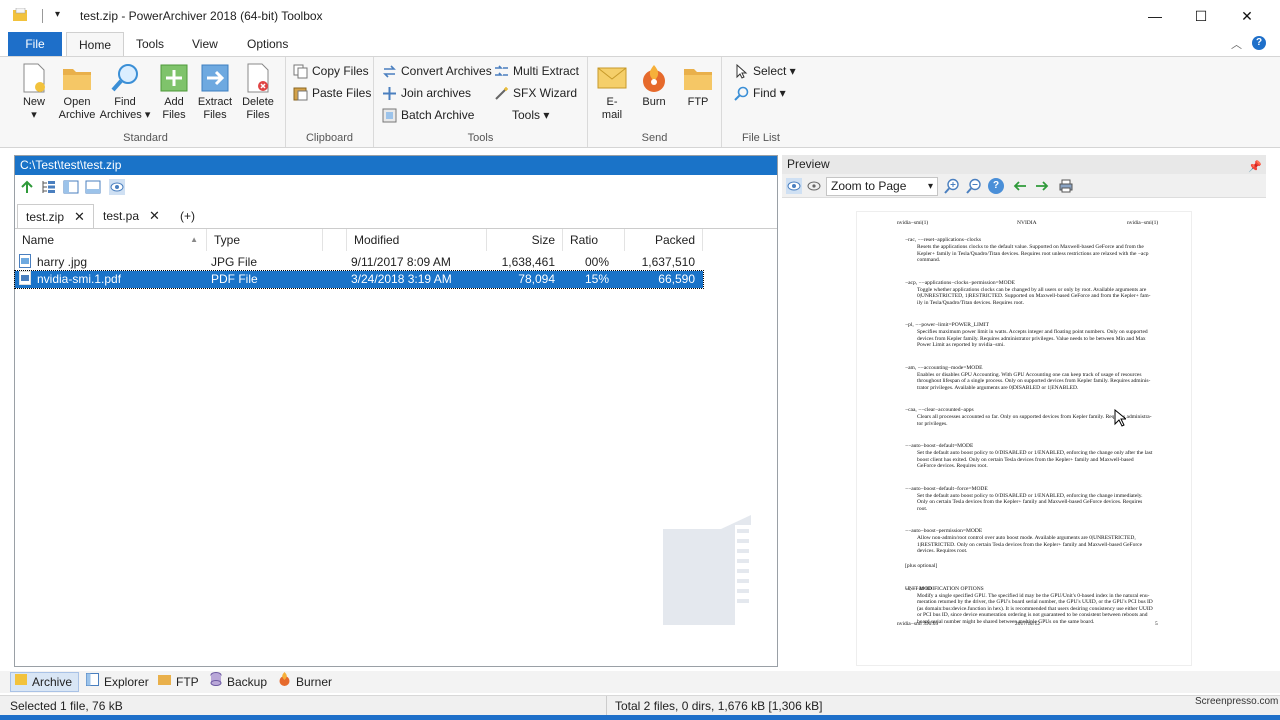 The height and width of the screenshot is (720, 1280). Describe the element at coordinates (1259, 43) in the screenshot. I see `help-icon: ?` at that location.